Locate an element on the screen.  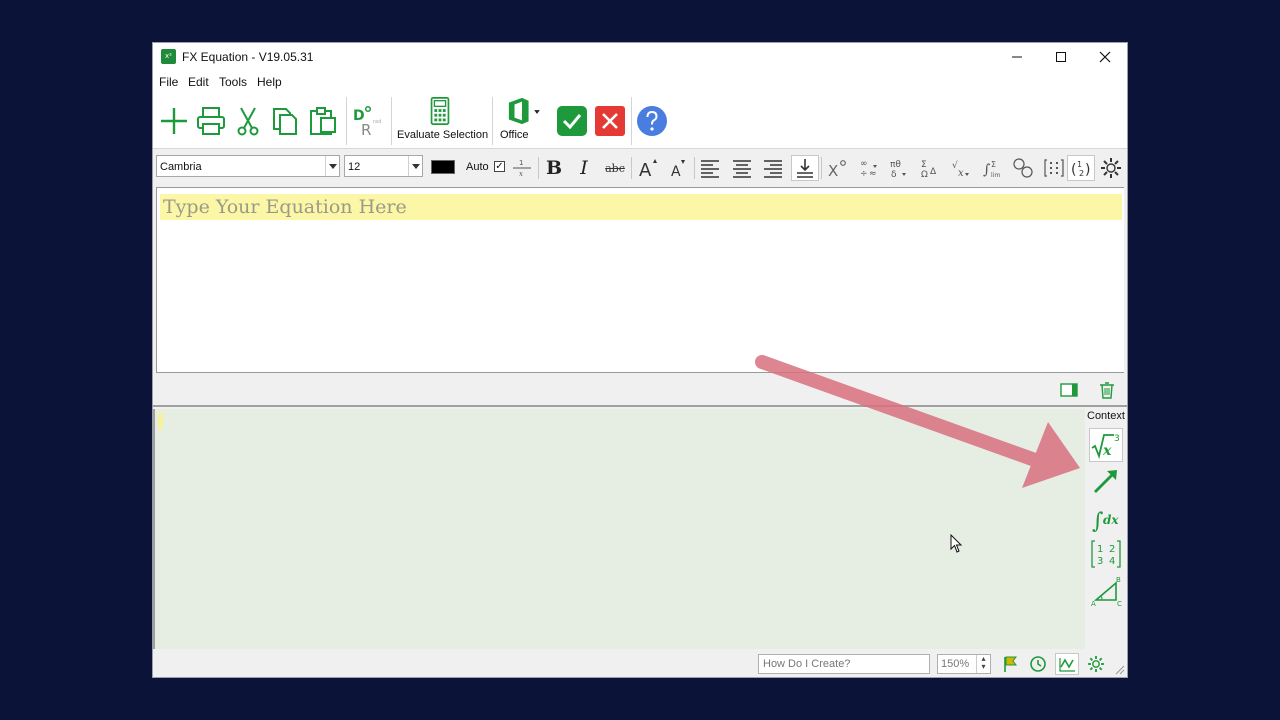
sigma-omega-icon: ΣΩ Δ is located at coordinates (929, 169).